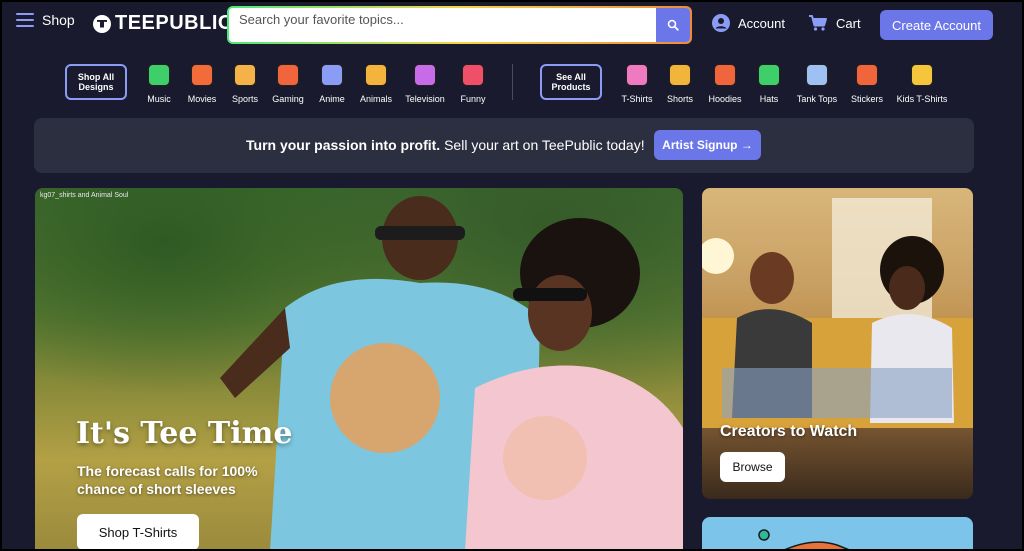  I want to click on shop-menu-button: Shop, so click(45, 20).